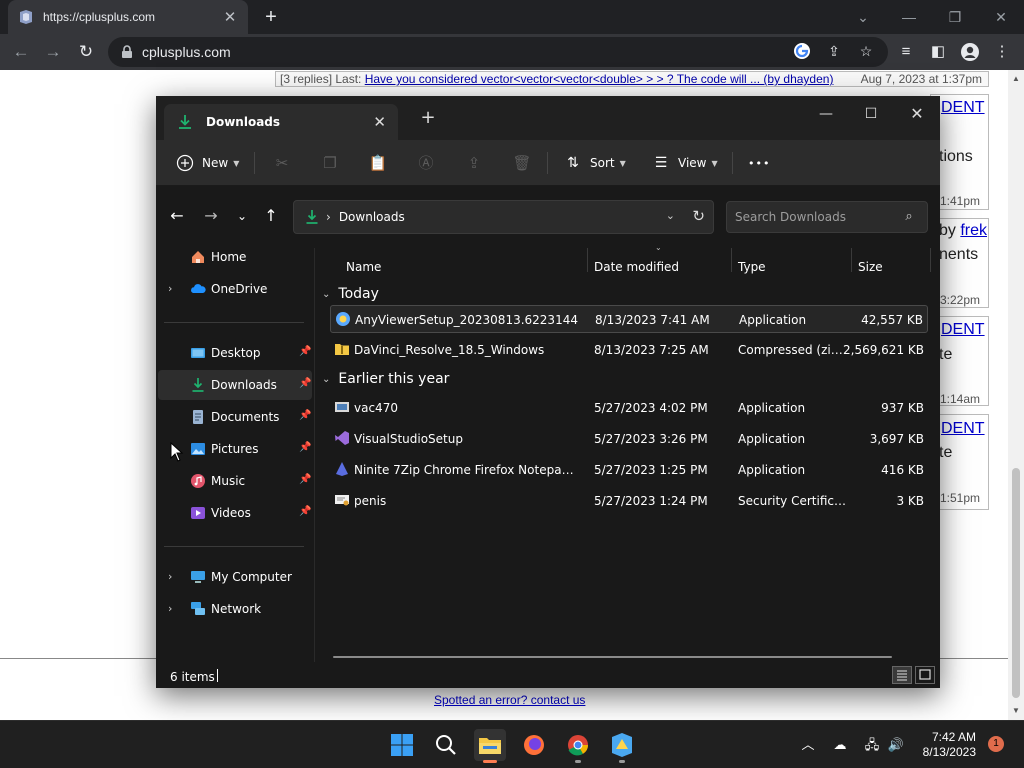  I want to click on restore-icon: ❐, so click(955, 17).